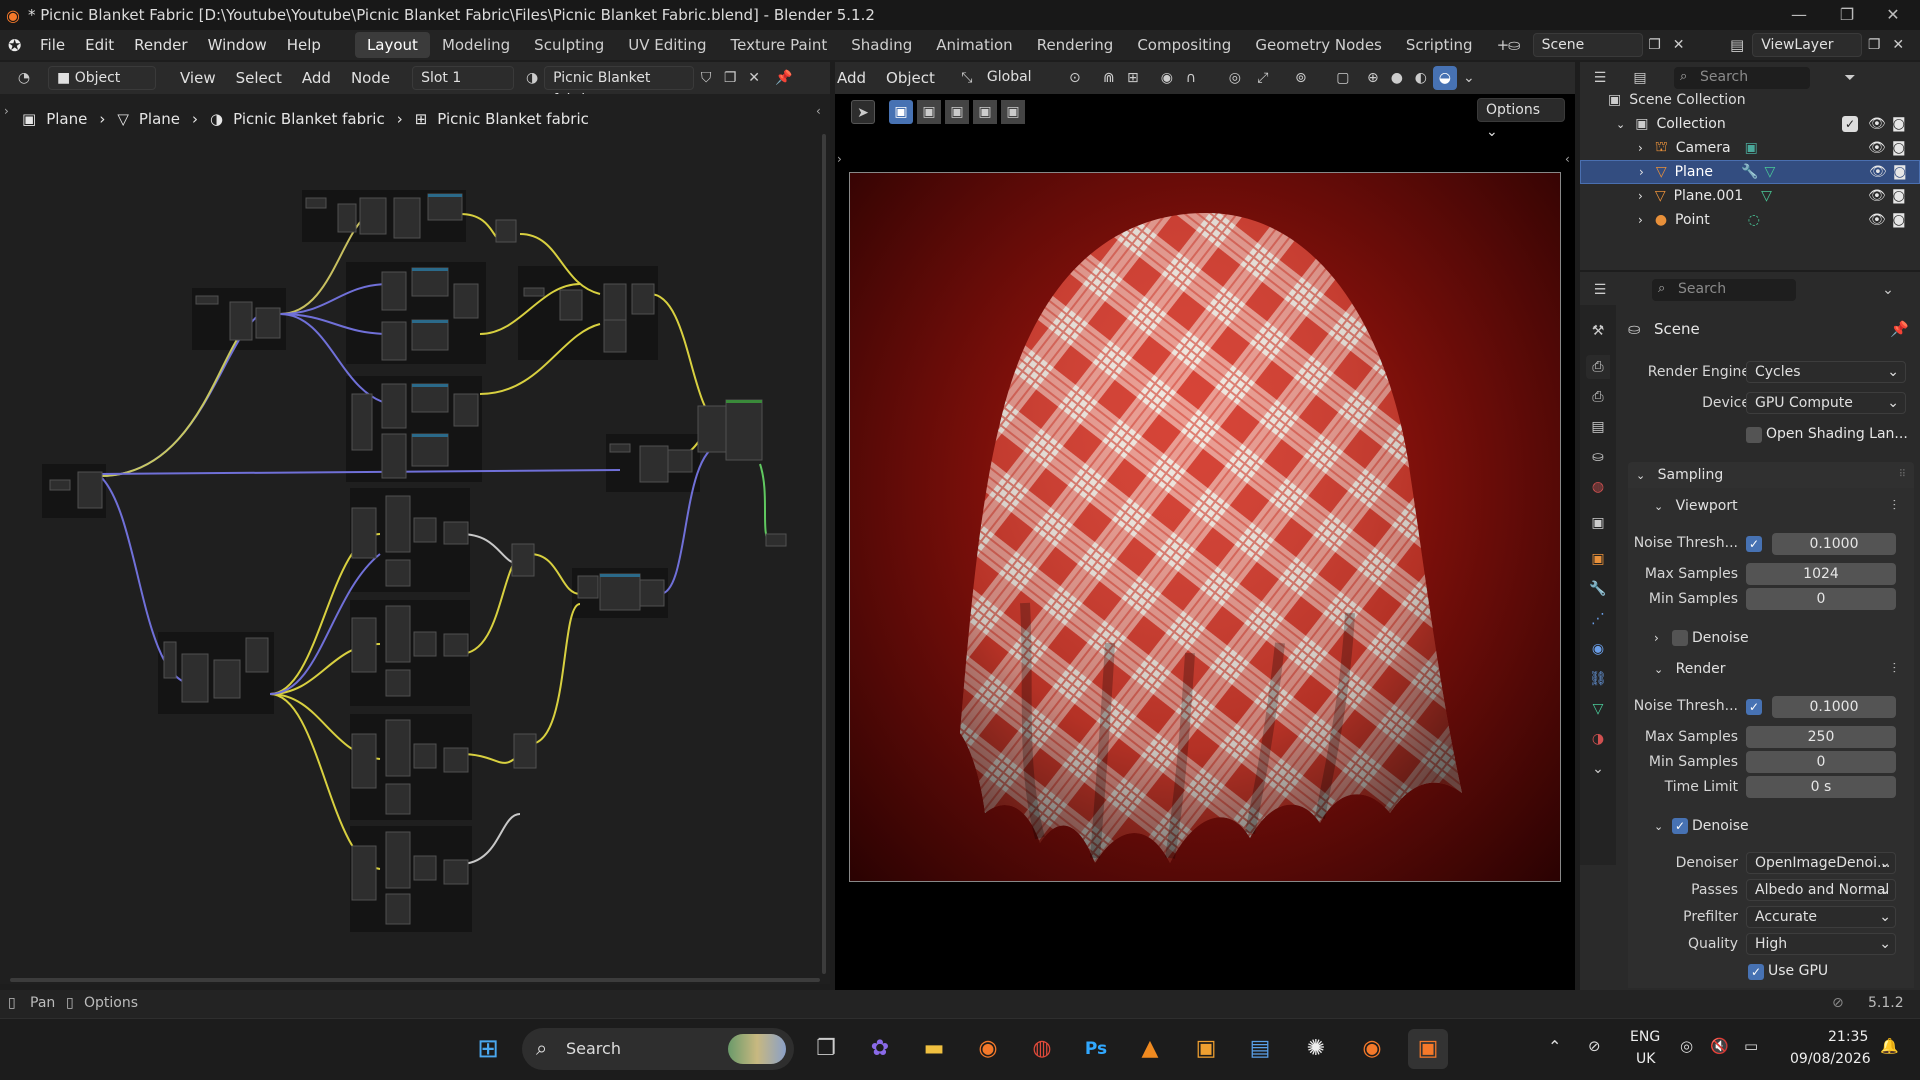 The height and width of the screenshot is (1080, 1920). I want to click on tool-tab-icon: ⚒, so click(1598, 331).